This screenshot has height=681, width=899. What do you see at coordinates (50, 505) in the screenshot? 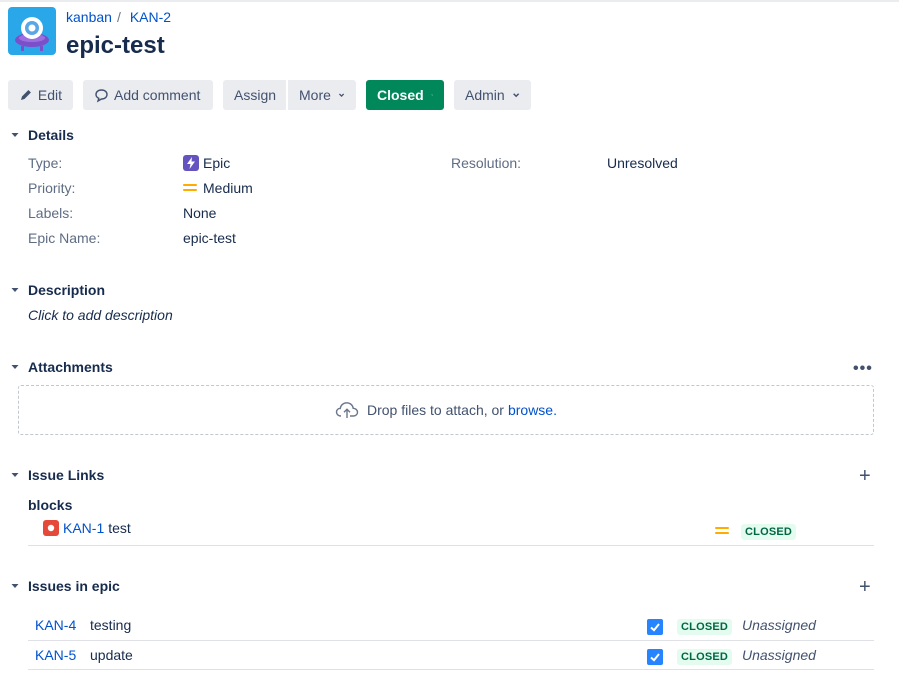
I see `link-group-blocks: blocks` at bounding box center [50, 505].